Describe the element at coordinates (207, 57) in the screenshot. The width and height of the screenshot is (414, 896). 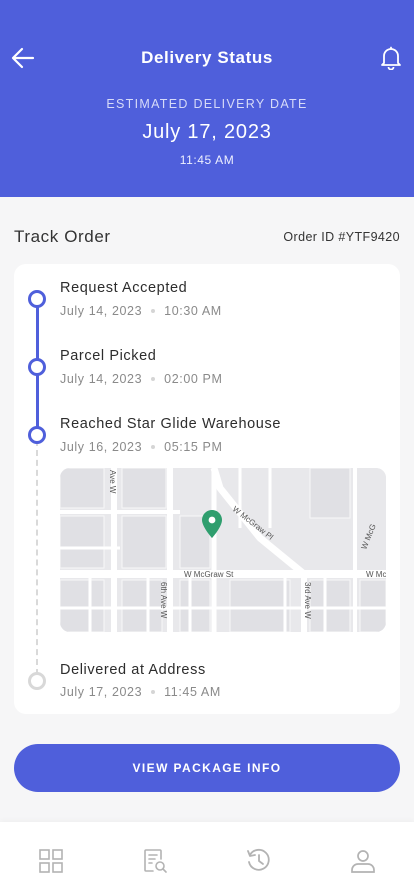
I see `page-title: Delivery Status` at that location.